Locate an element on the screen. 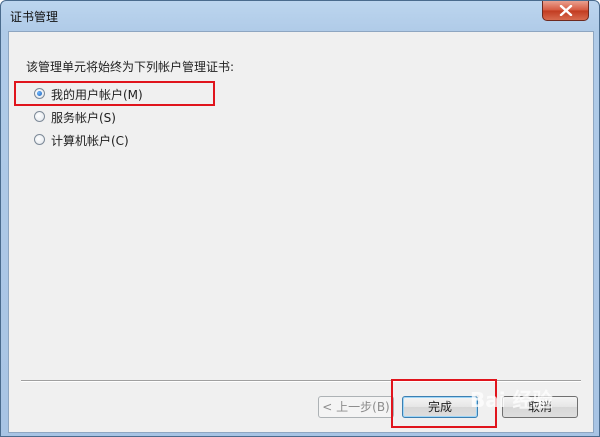 The image size is (600, 437). window-title: 证书管理 is located at coordinates (34, 17).